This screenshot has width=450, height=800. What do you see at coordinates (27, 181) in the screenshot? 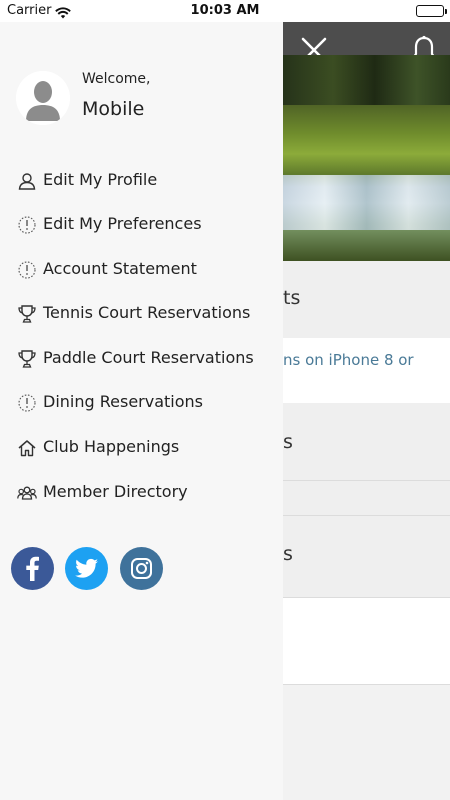
I see `person-icon` at bounding box center [27, 181].